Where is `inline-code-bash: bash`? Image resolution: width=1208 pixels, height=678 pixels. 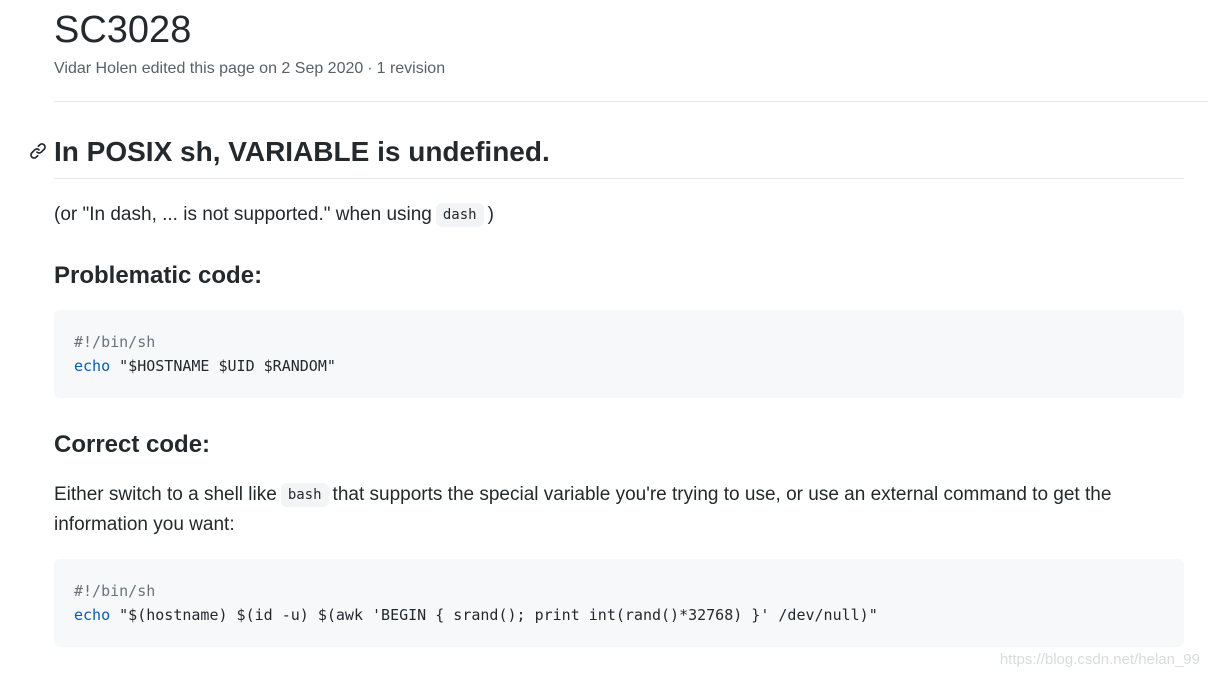
inline-code-bash: bash is located at coordinates (304, 495).